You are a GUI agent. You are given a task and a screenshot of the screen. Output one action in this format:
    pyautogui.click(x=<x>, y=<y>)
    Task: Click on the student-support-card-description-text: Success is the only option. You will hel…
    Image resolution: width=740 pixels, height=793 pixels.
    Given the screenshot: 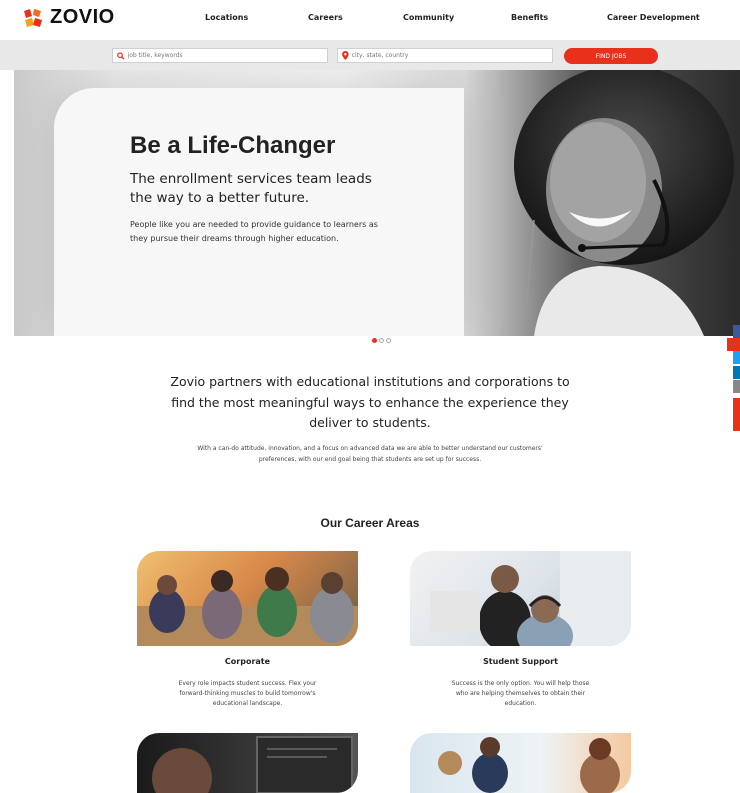 What is the action you would take?
    pyautogui.click(x=520, y=693)
    